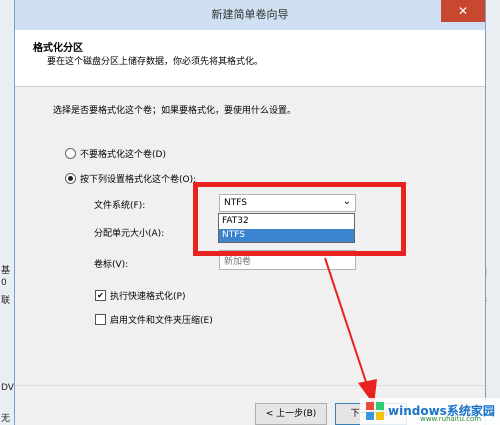 The width and height of the screenshot is (500, 425). What do you see at coordinates (451, 419) in the screenshot?
I see `watermark-site: www.ruhaitu.com` at bounding box center [451, 419].